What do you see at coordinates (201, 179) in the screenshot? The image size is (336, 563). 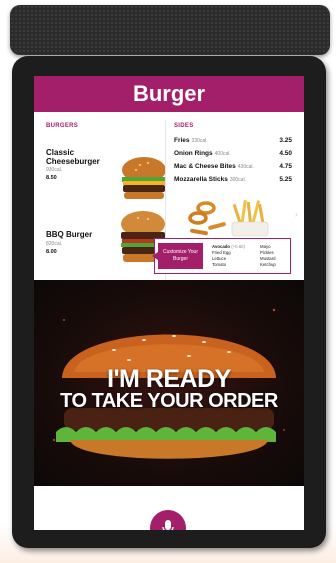 I see `item-name: Mozzarella Sticks` at bounding box center [201, 179].